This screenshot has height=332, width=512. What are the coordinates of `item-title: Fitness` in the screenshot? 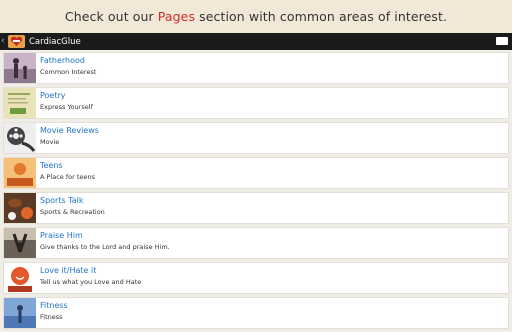 It's located at (54, 305).